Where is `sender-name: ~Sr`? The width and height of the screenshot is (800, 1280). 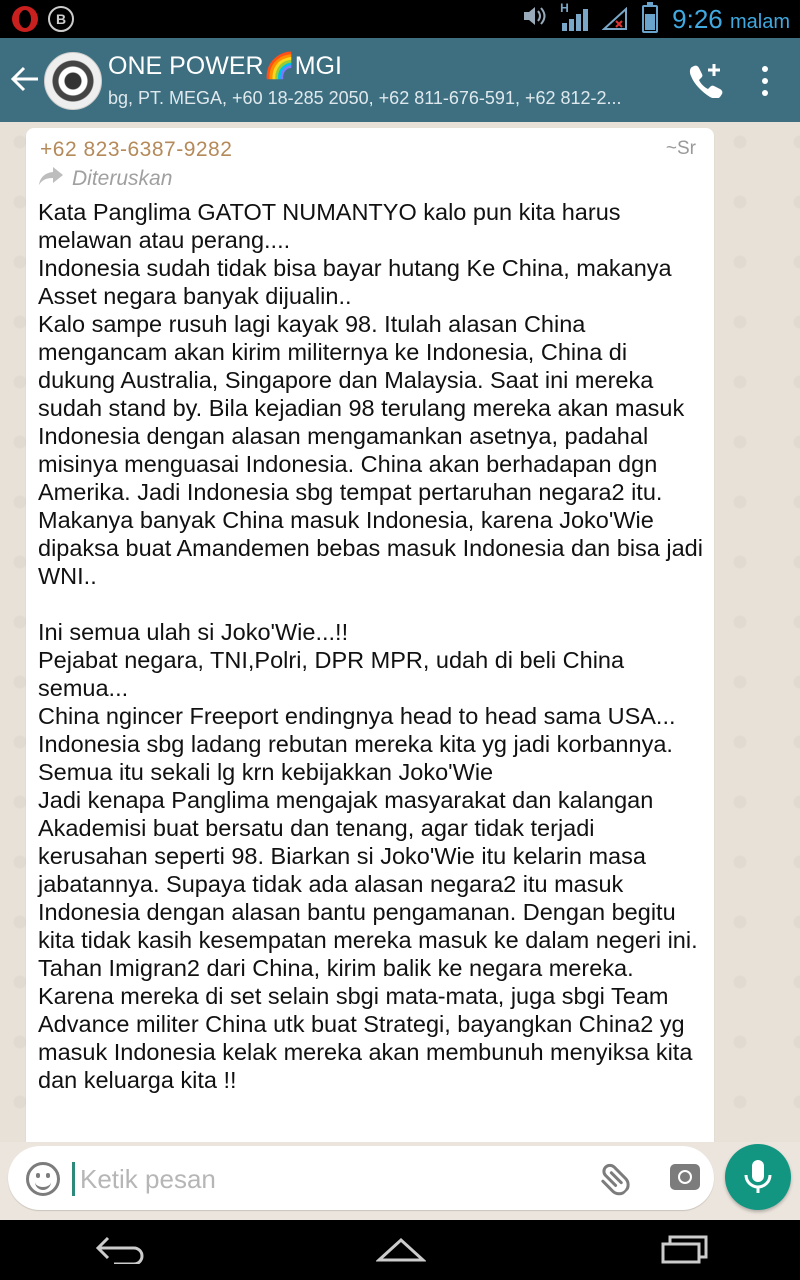 sender-name: ~Sr is located at coordinates (680, 148).